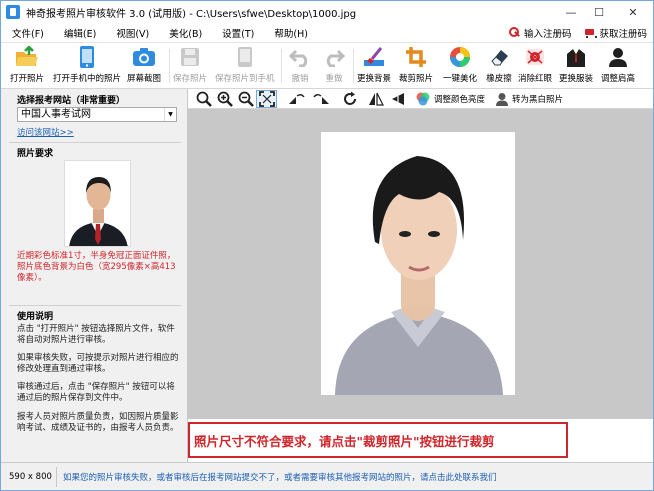 Image resolution: width=654 pixels, height=491 pixels. I want to click on requirements-title: 照片要求, so click(35, 154).